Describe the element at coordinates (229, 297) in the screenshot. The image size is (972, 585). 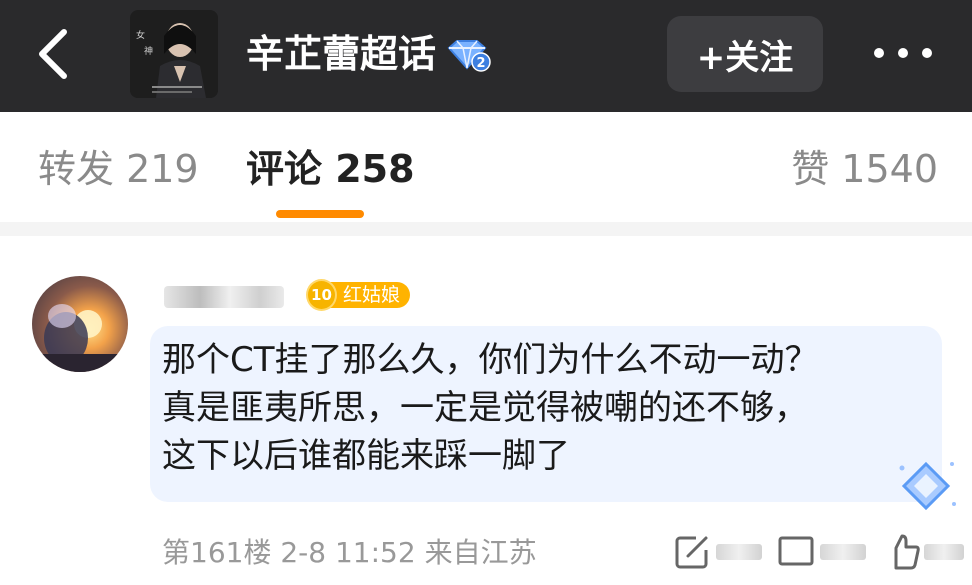
I see `username-blurred` at that location.